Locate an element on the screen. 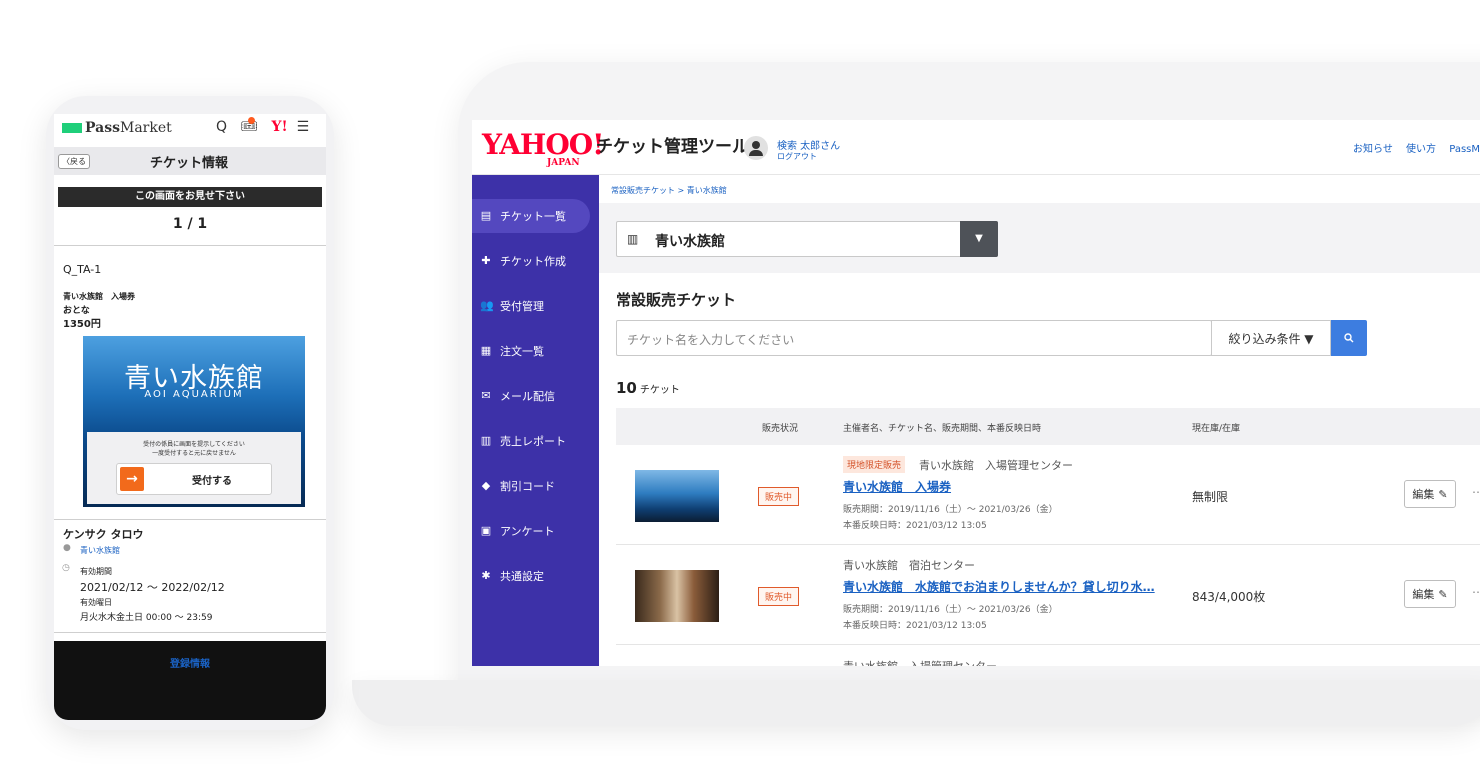  user-name-link: 検索 太郎さん is located at coordinates (808, 144).